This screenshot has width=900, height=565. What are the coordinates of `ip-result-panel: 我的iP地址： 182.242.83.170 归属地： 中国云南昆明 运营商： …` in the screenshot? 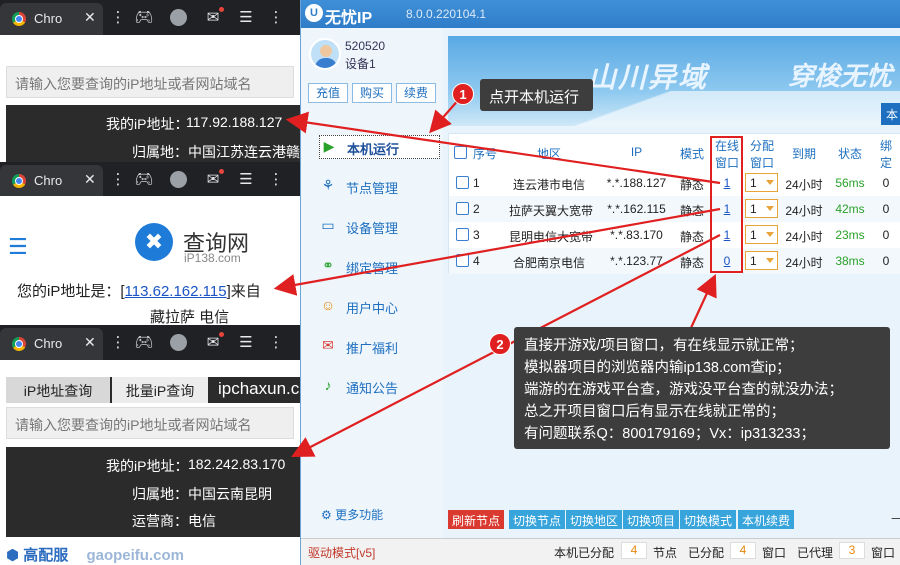 It's located at (153, 492).